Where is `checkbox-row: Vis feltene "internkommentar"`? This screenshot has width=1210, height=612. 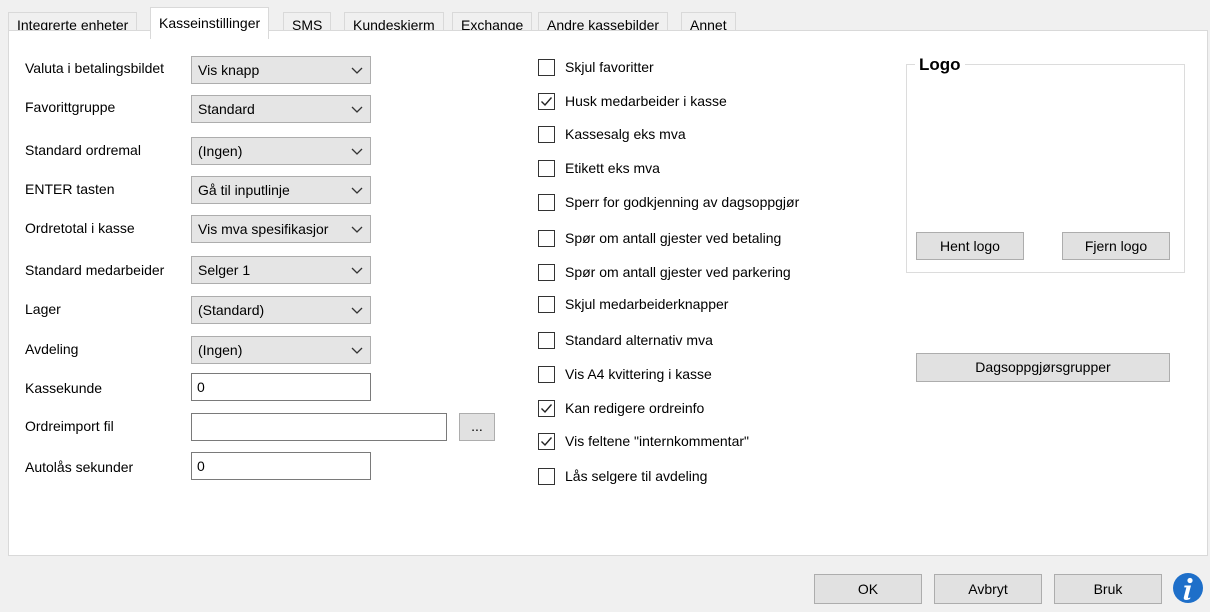
checkbox-row: Vis feltene "internkommentar" is located at coordinates (643, 441).